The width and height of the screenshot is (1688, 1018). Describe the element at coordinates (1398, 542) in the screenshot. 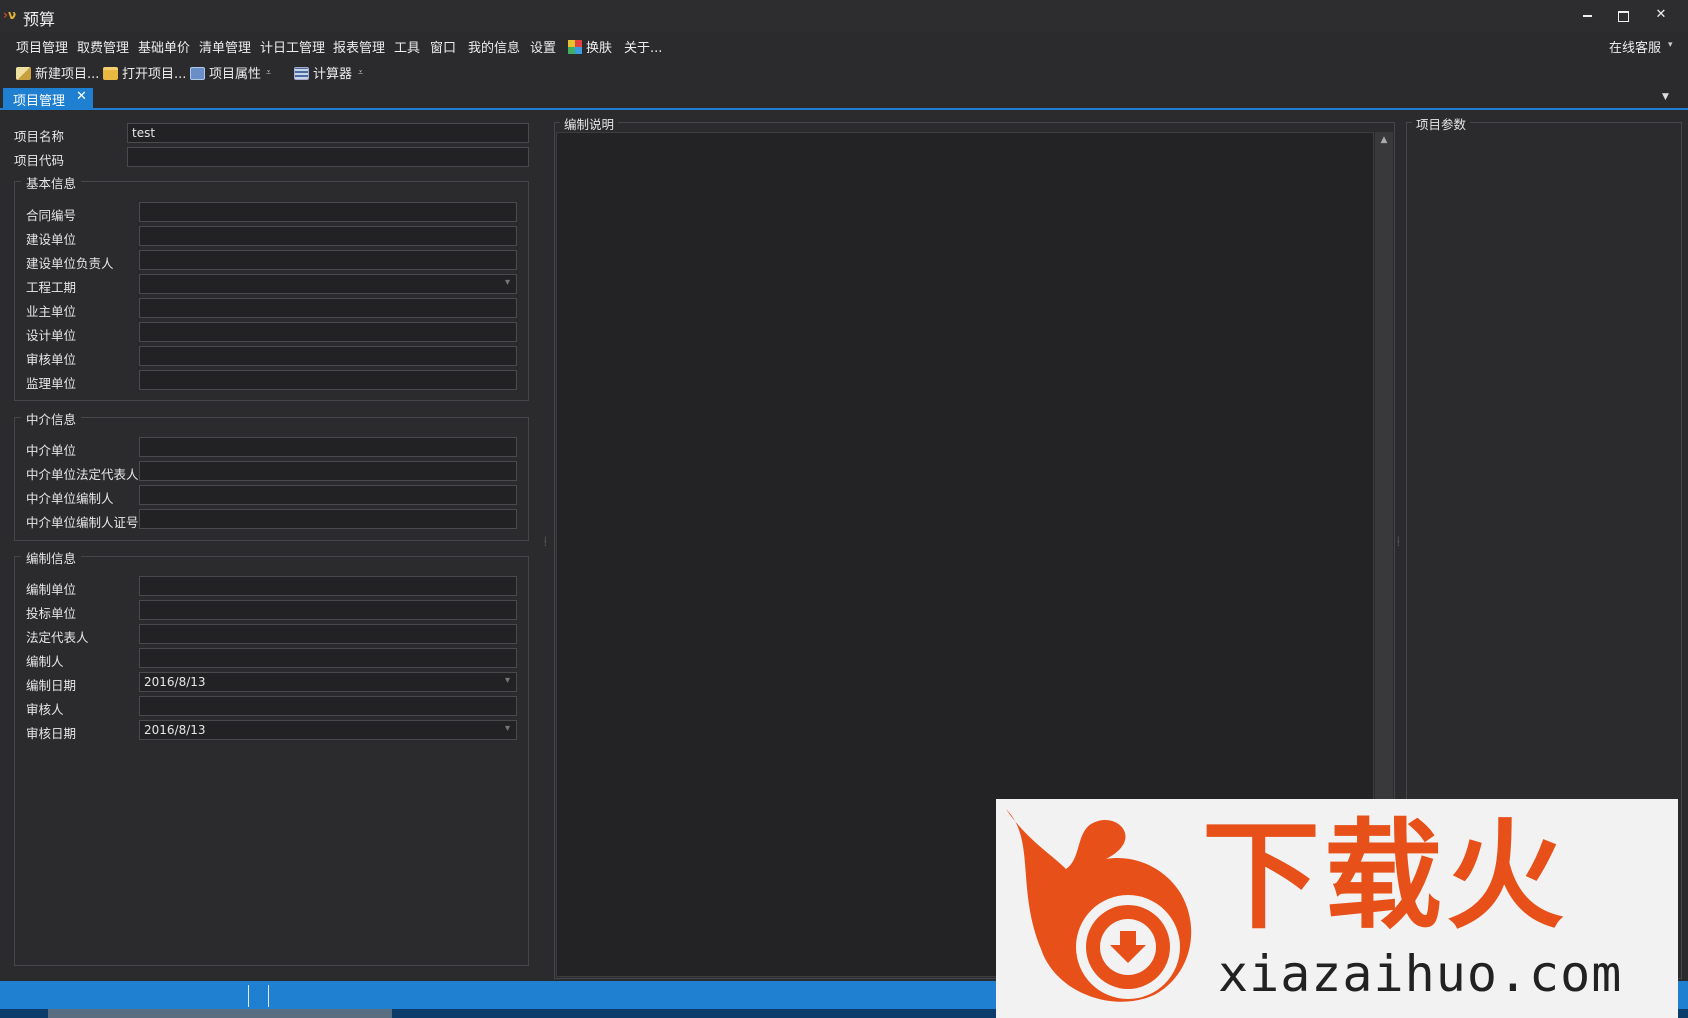

I see `right-splitter-grip: ⁞ ⁞` at that location.